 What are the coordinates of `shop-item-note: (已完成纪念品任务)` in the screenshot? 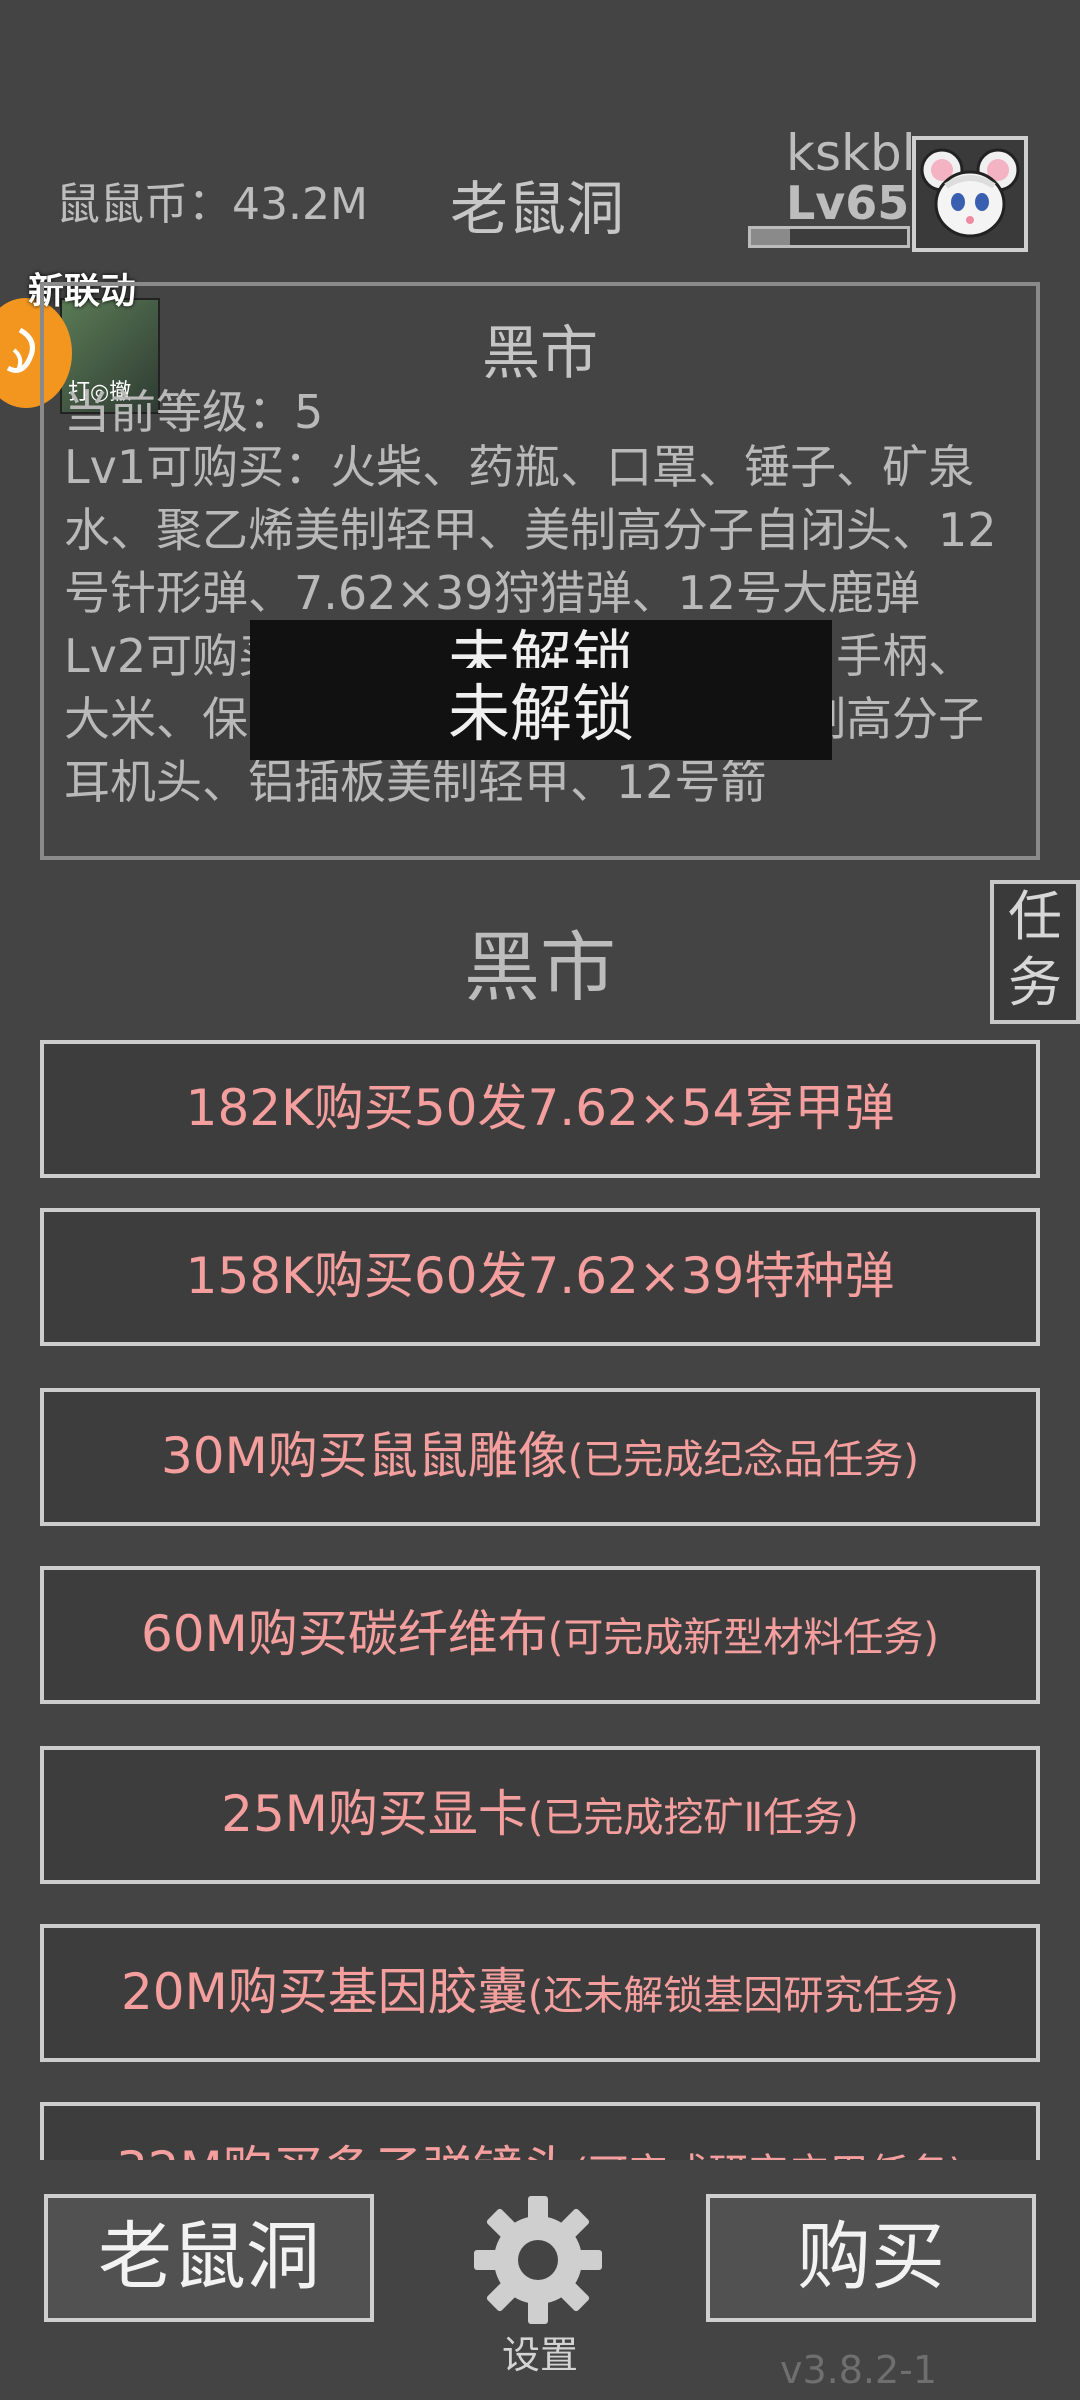 It's located at (743, 1460).